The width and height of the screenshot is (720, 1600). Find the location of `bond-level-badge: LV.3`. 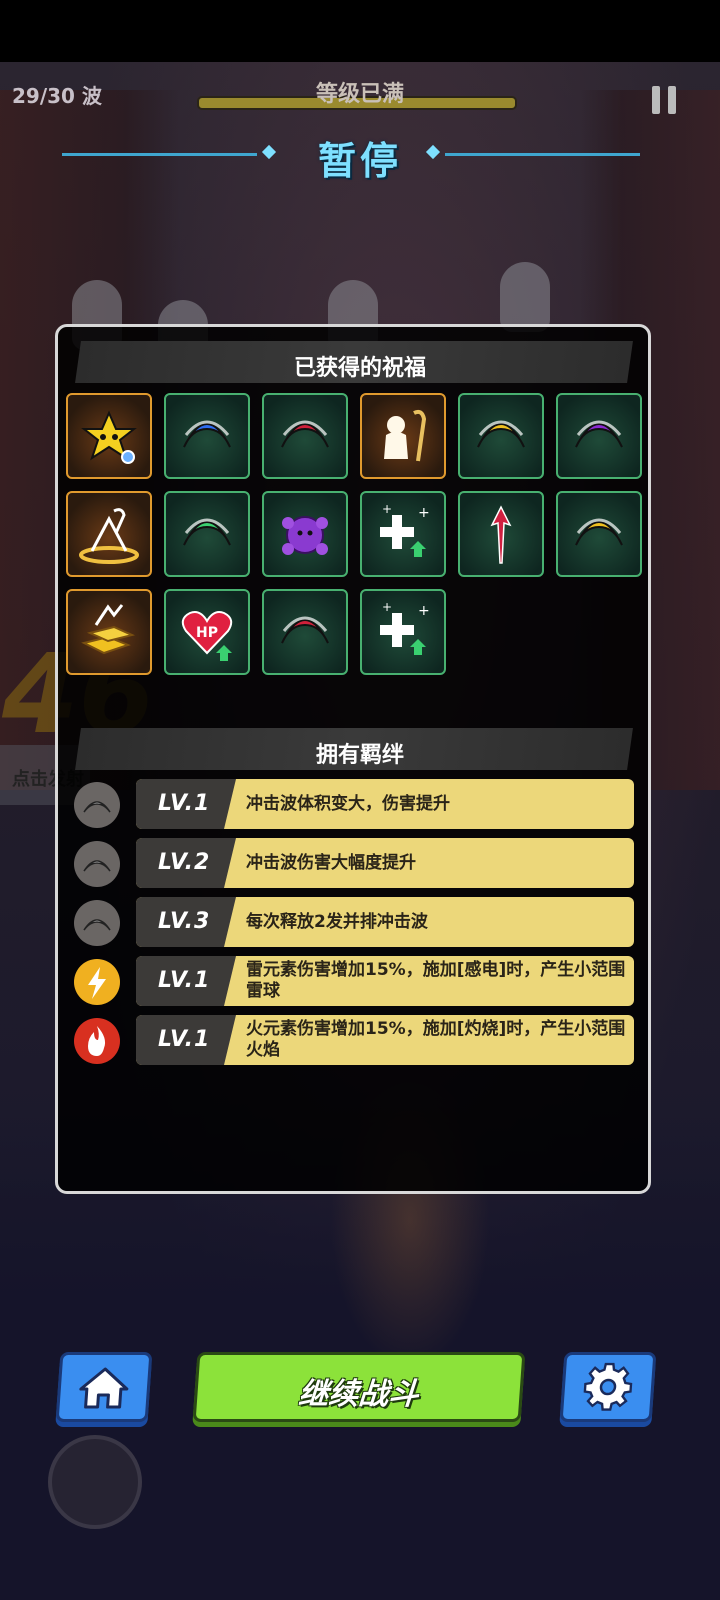

bond-level-badge: LV.3 is located at coordinates (186, 922).